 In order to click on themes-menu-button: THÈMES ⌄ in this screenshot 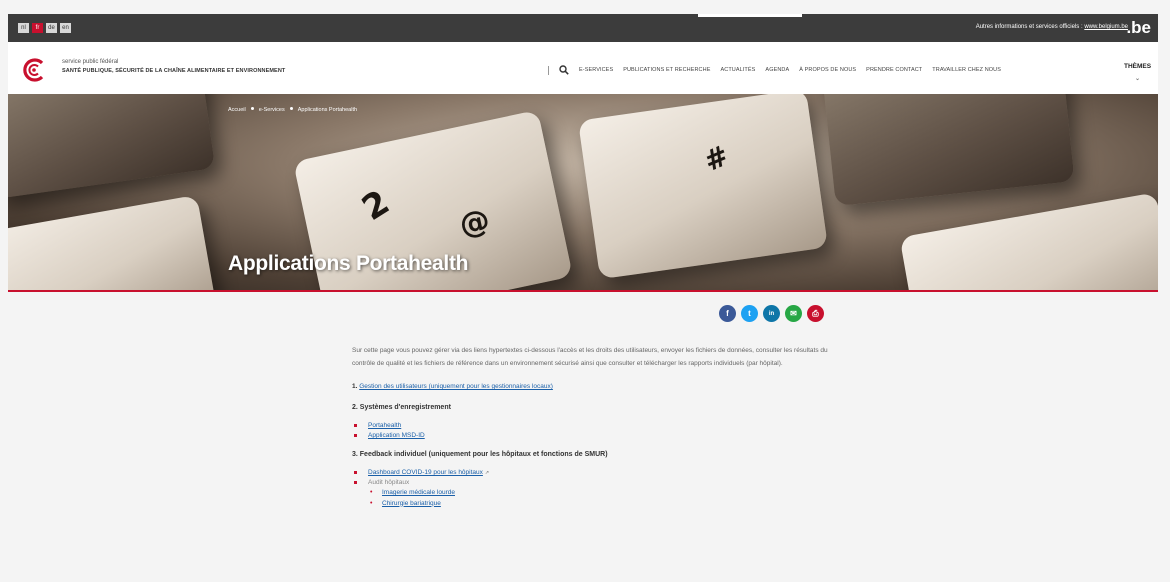, I will do `click(1137, 72)`.